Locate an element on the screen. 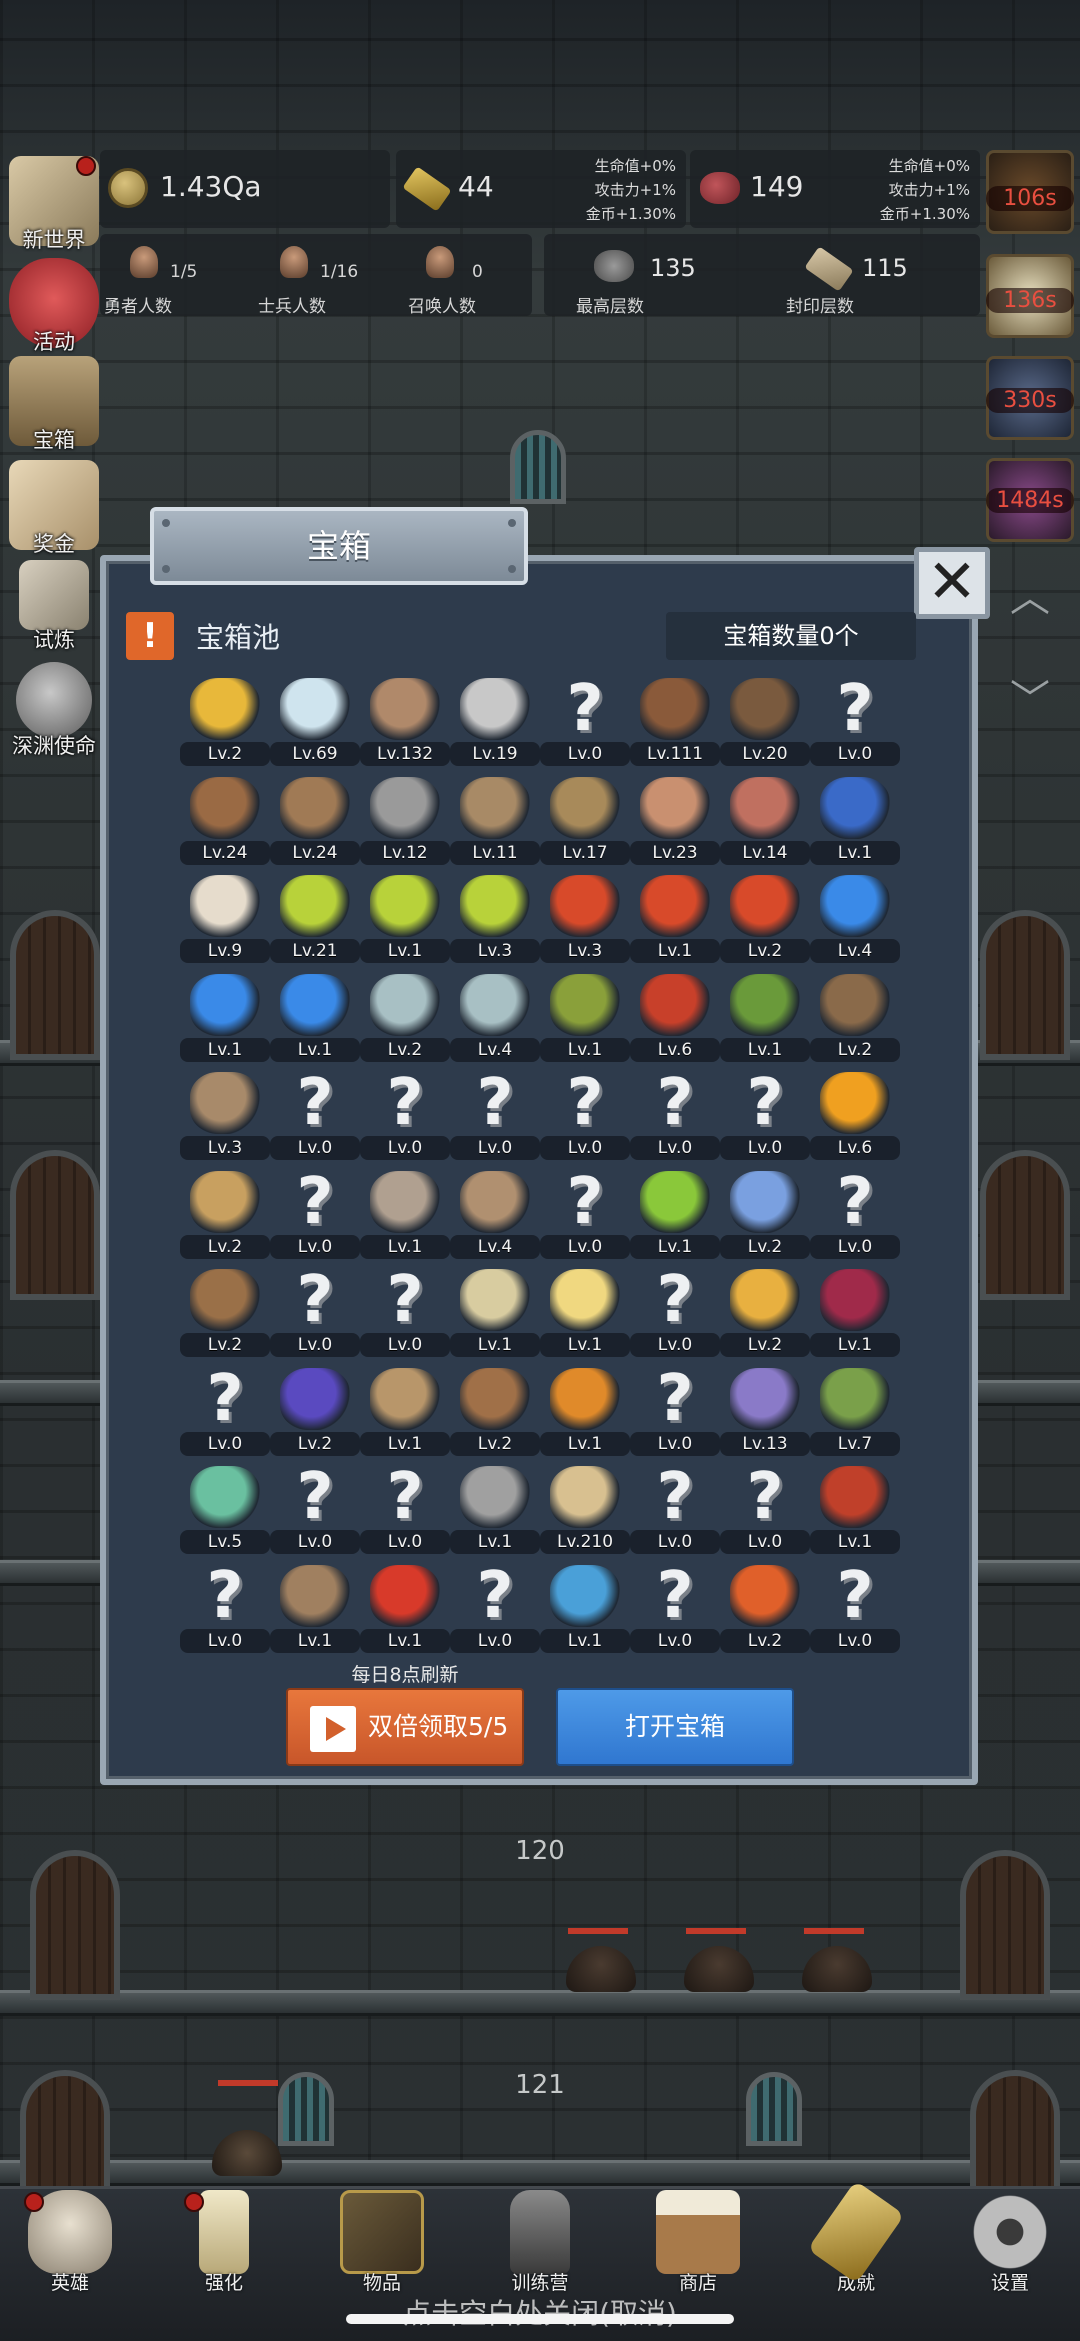 This screenshot has height=2341, width=1080. item-slot: Lv.13 is located at coordinates (765, 1414).